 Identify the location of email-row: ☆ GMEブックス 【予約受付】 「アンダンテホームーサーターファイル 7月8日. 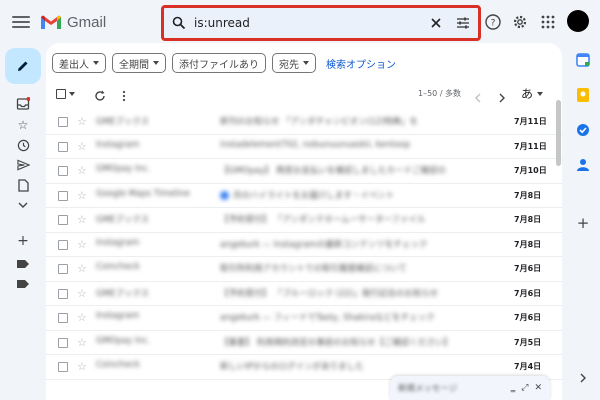
(304, 220).